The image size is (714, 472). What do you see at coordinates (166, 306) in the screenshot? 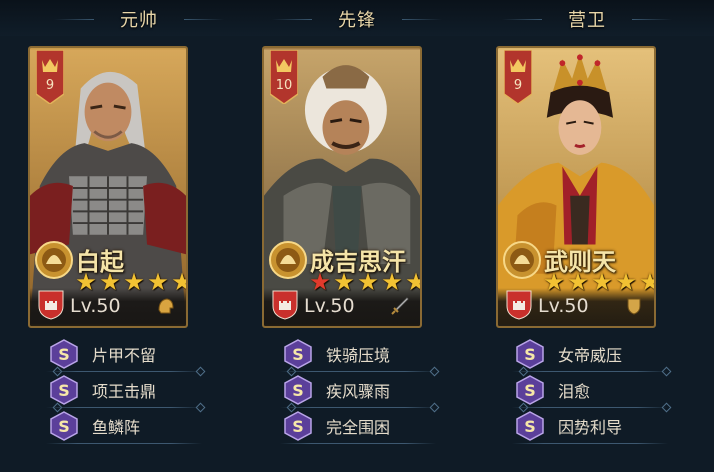
I see `helmet-icon` at bounding box center [166, 306].